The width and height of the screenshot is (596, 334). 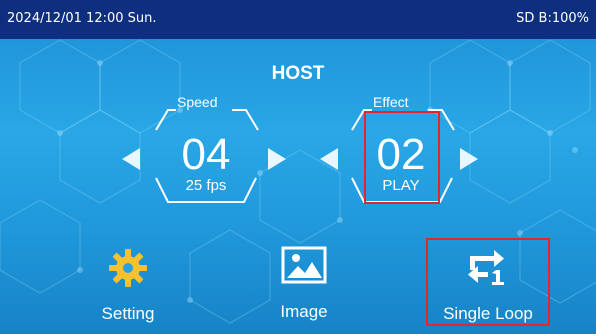 I want to click on single-loop-icon, so click(x=486, y=267).